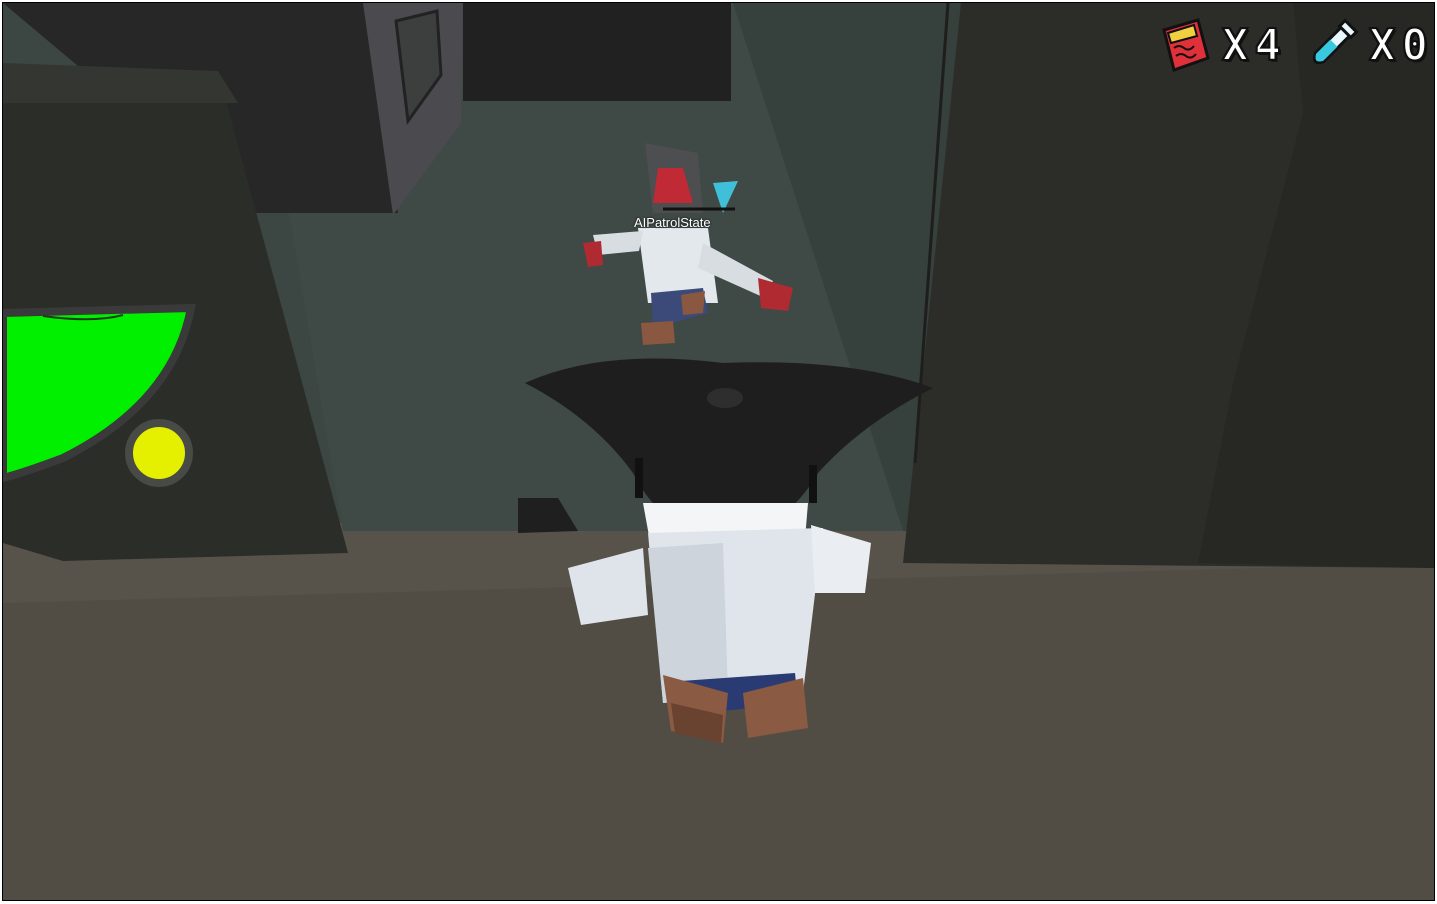 The image size is (1437, 904). Describe the element at coordinates (672, 222) in the screenshot. I see `enemy-state-label: AIPatrolState` at that location.